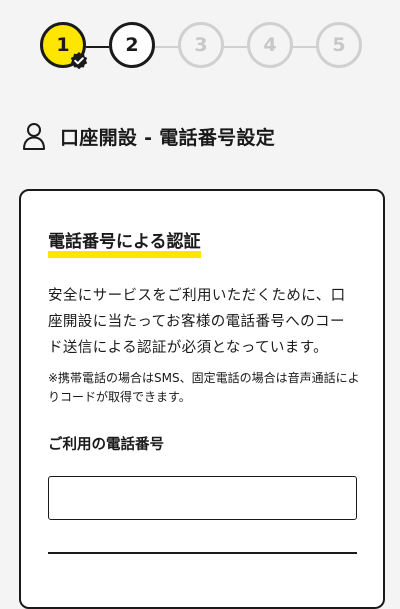 This screenshot has height=609, width=400. Describe the element at coordinates (124, 254) in the screenshot. I see `heading-highlight` at that location.